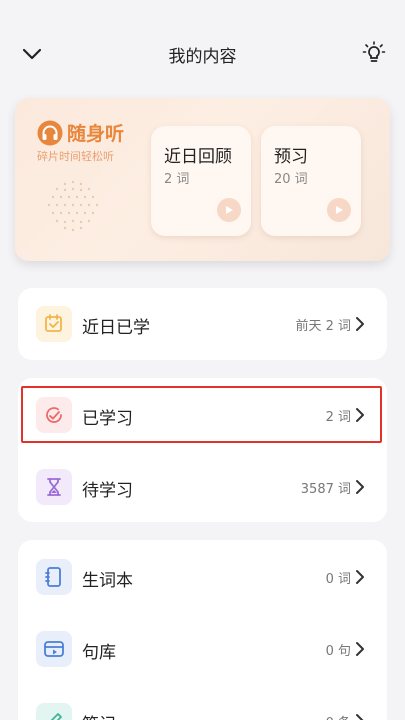 This screenshot has width=405, height=720. Describe the element at coordinates (291, 179) in the screenshot. I see `tile-count: 20 词` at that location.